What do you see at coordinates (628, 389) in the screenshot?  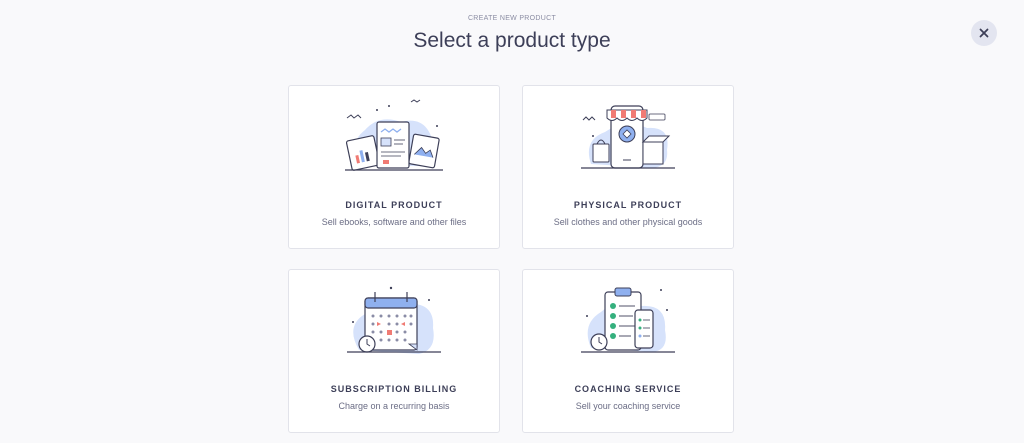 I see `card-title: COACHING SERVICE` at bounding box center [628, 389].